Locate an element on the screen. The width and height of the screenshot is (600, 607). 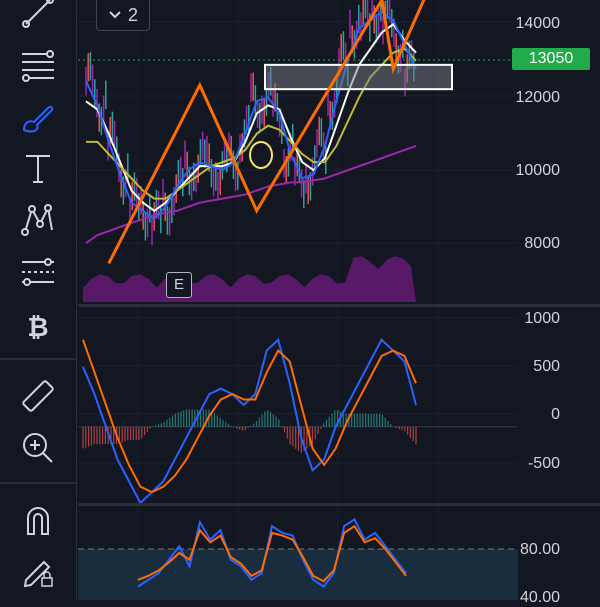
text-tool is located at coordinates (38, 168).